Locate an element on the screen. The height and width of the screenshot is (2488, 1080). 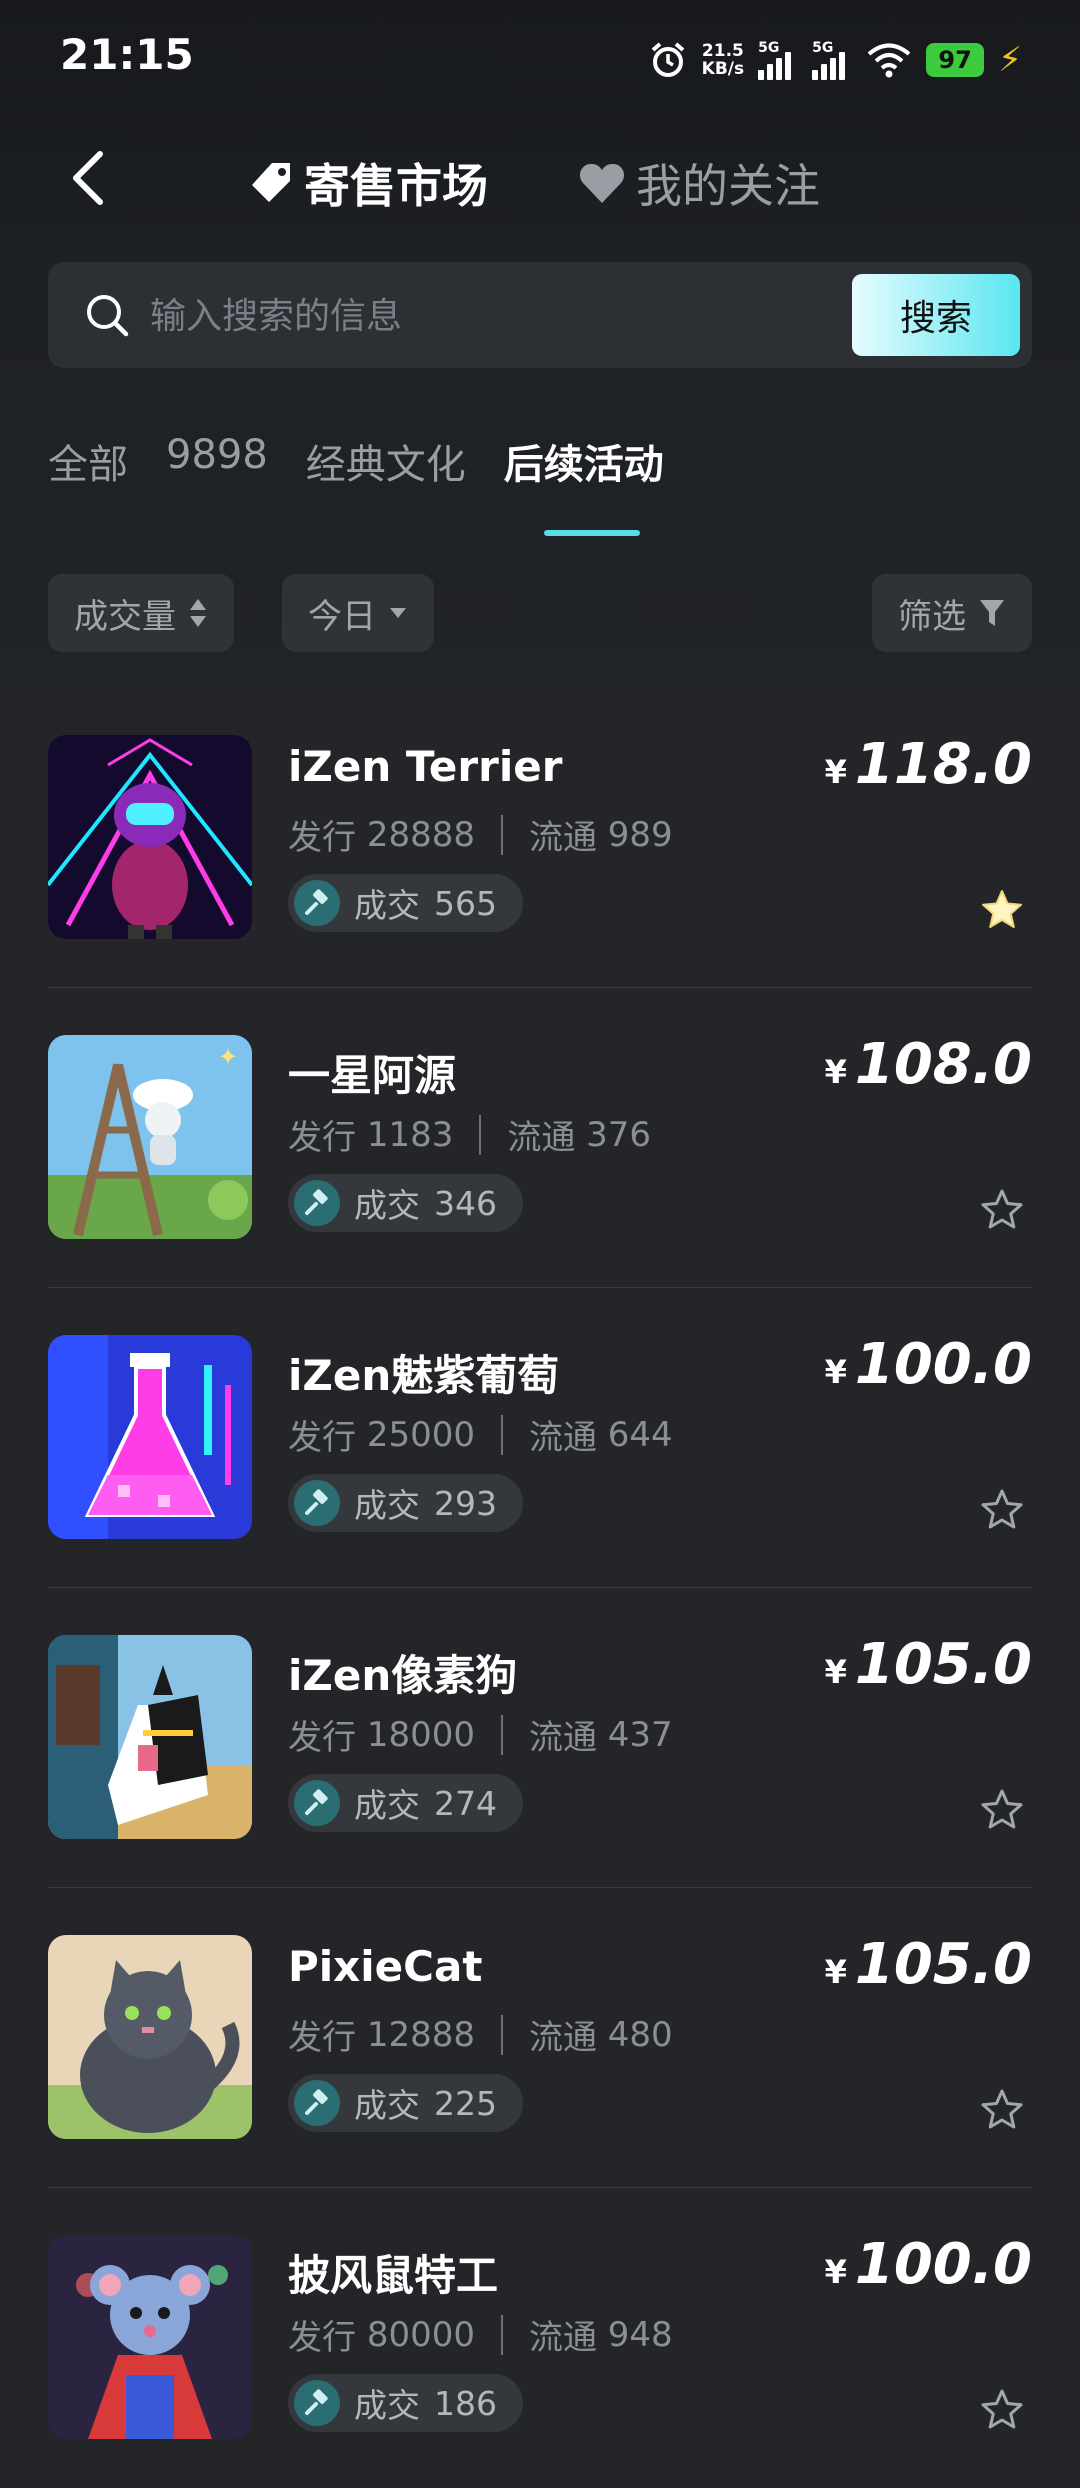
list-item: PixieCat 发行 12888 流通 480 成交 225 ¥ 105.0 is located at coordinates (540, 2038).